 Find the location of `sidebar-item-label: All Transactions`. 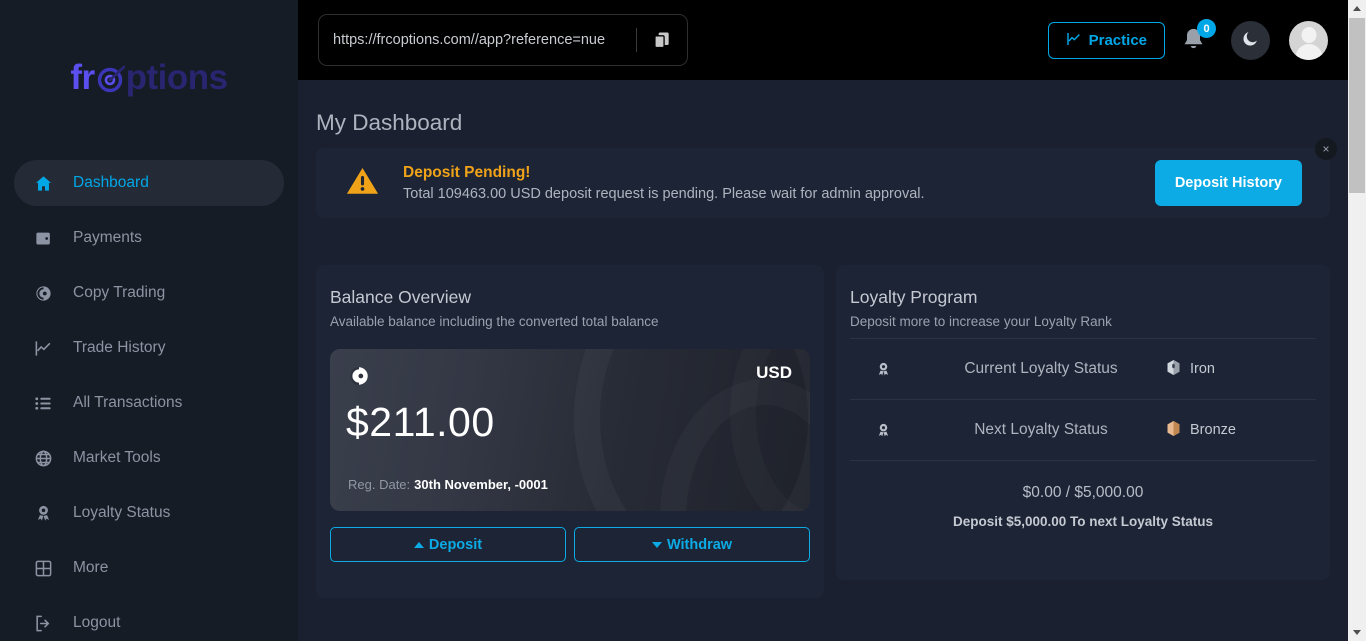

sidebar-item-label: All Transactions is located at coordinates (128, 402).